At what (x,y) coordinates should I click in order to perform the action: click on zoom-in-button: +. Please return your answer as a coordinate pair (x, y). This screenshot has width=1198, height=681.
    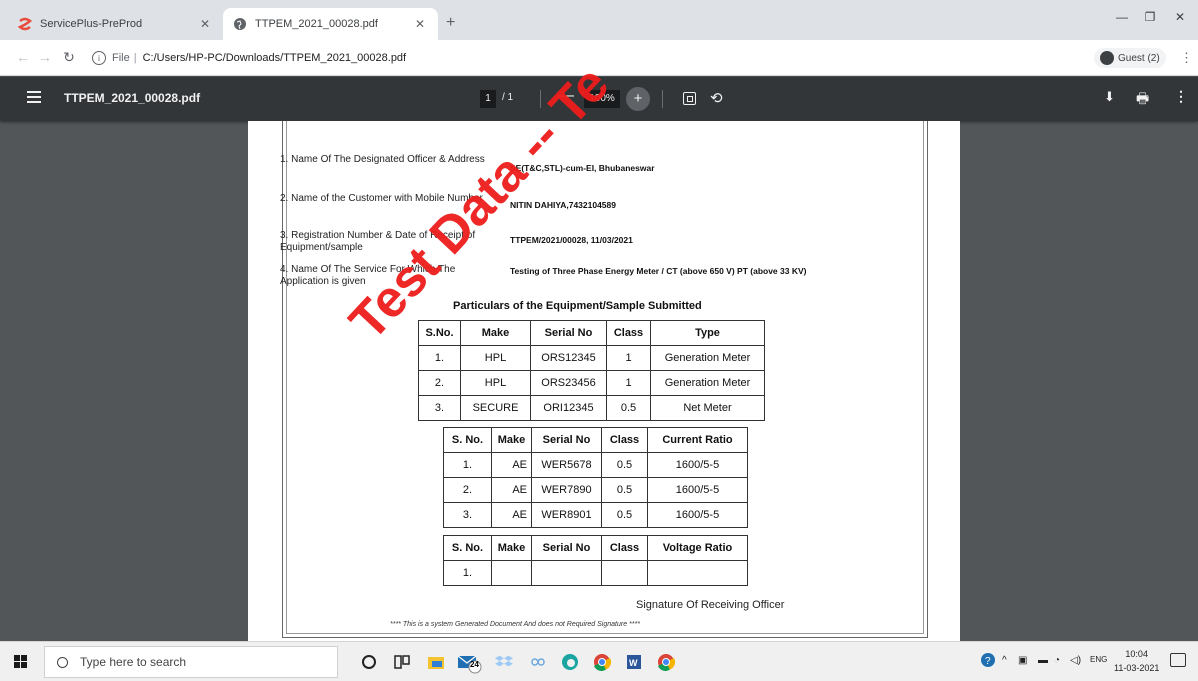
    Looking at the image, I should click on (638, 99).